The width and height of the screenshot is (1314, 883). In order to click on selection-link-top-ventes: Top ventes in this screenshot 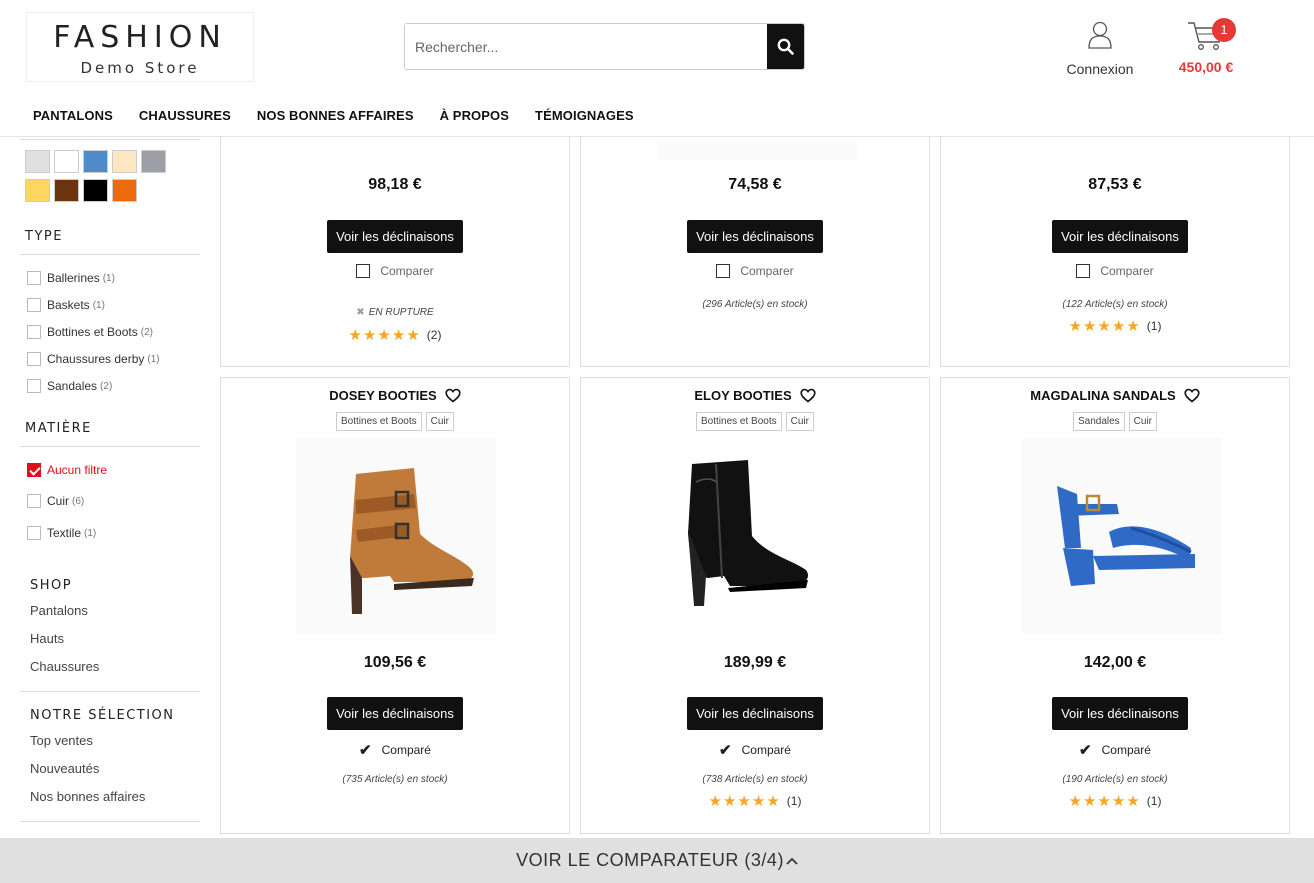, I will do `click(61, 740)`.